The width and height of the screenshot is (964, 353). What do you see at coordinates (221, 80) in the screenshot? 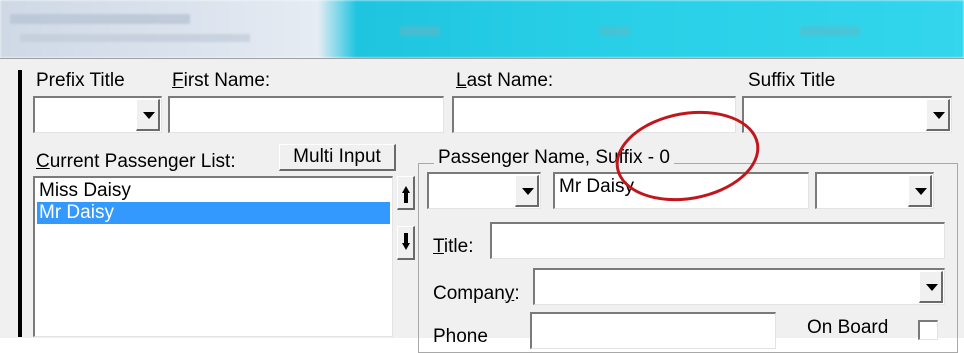
I see `first-name-label: First Name:` at bounding box center [221, 80].